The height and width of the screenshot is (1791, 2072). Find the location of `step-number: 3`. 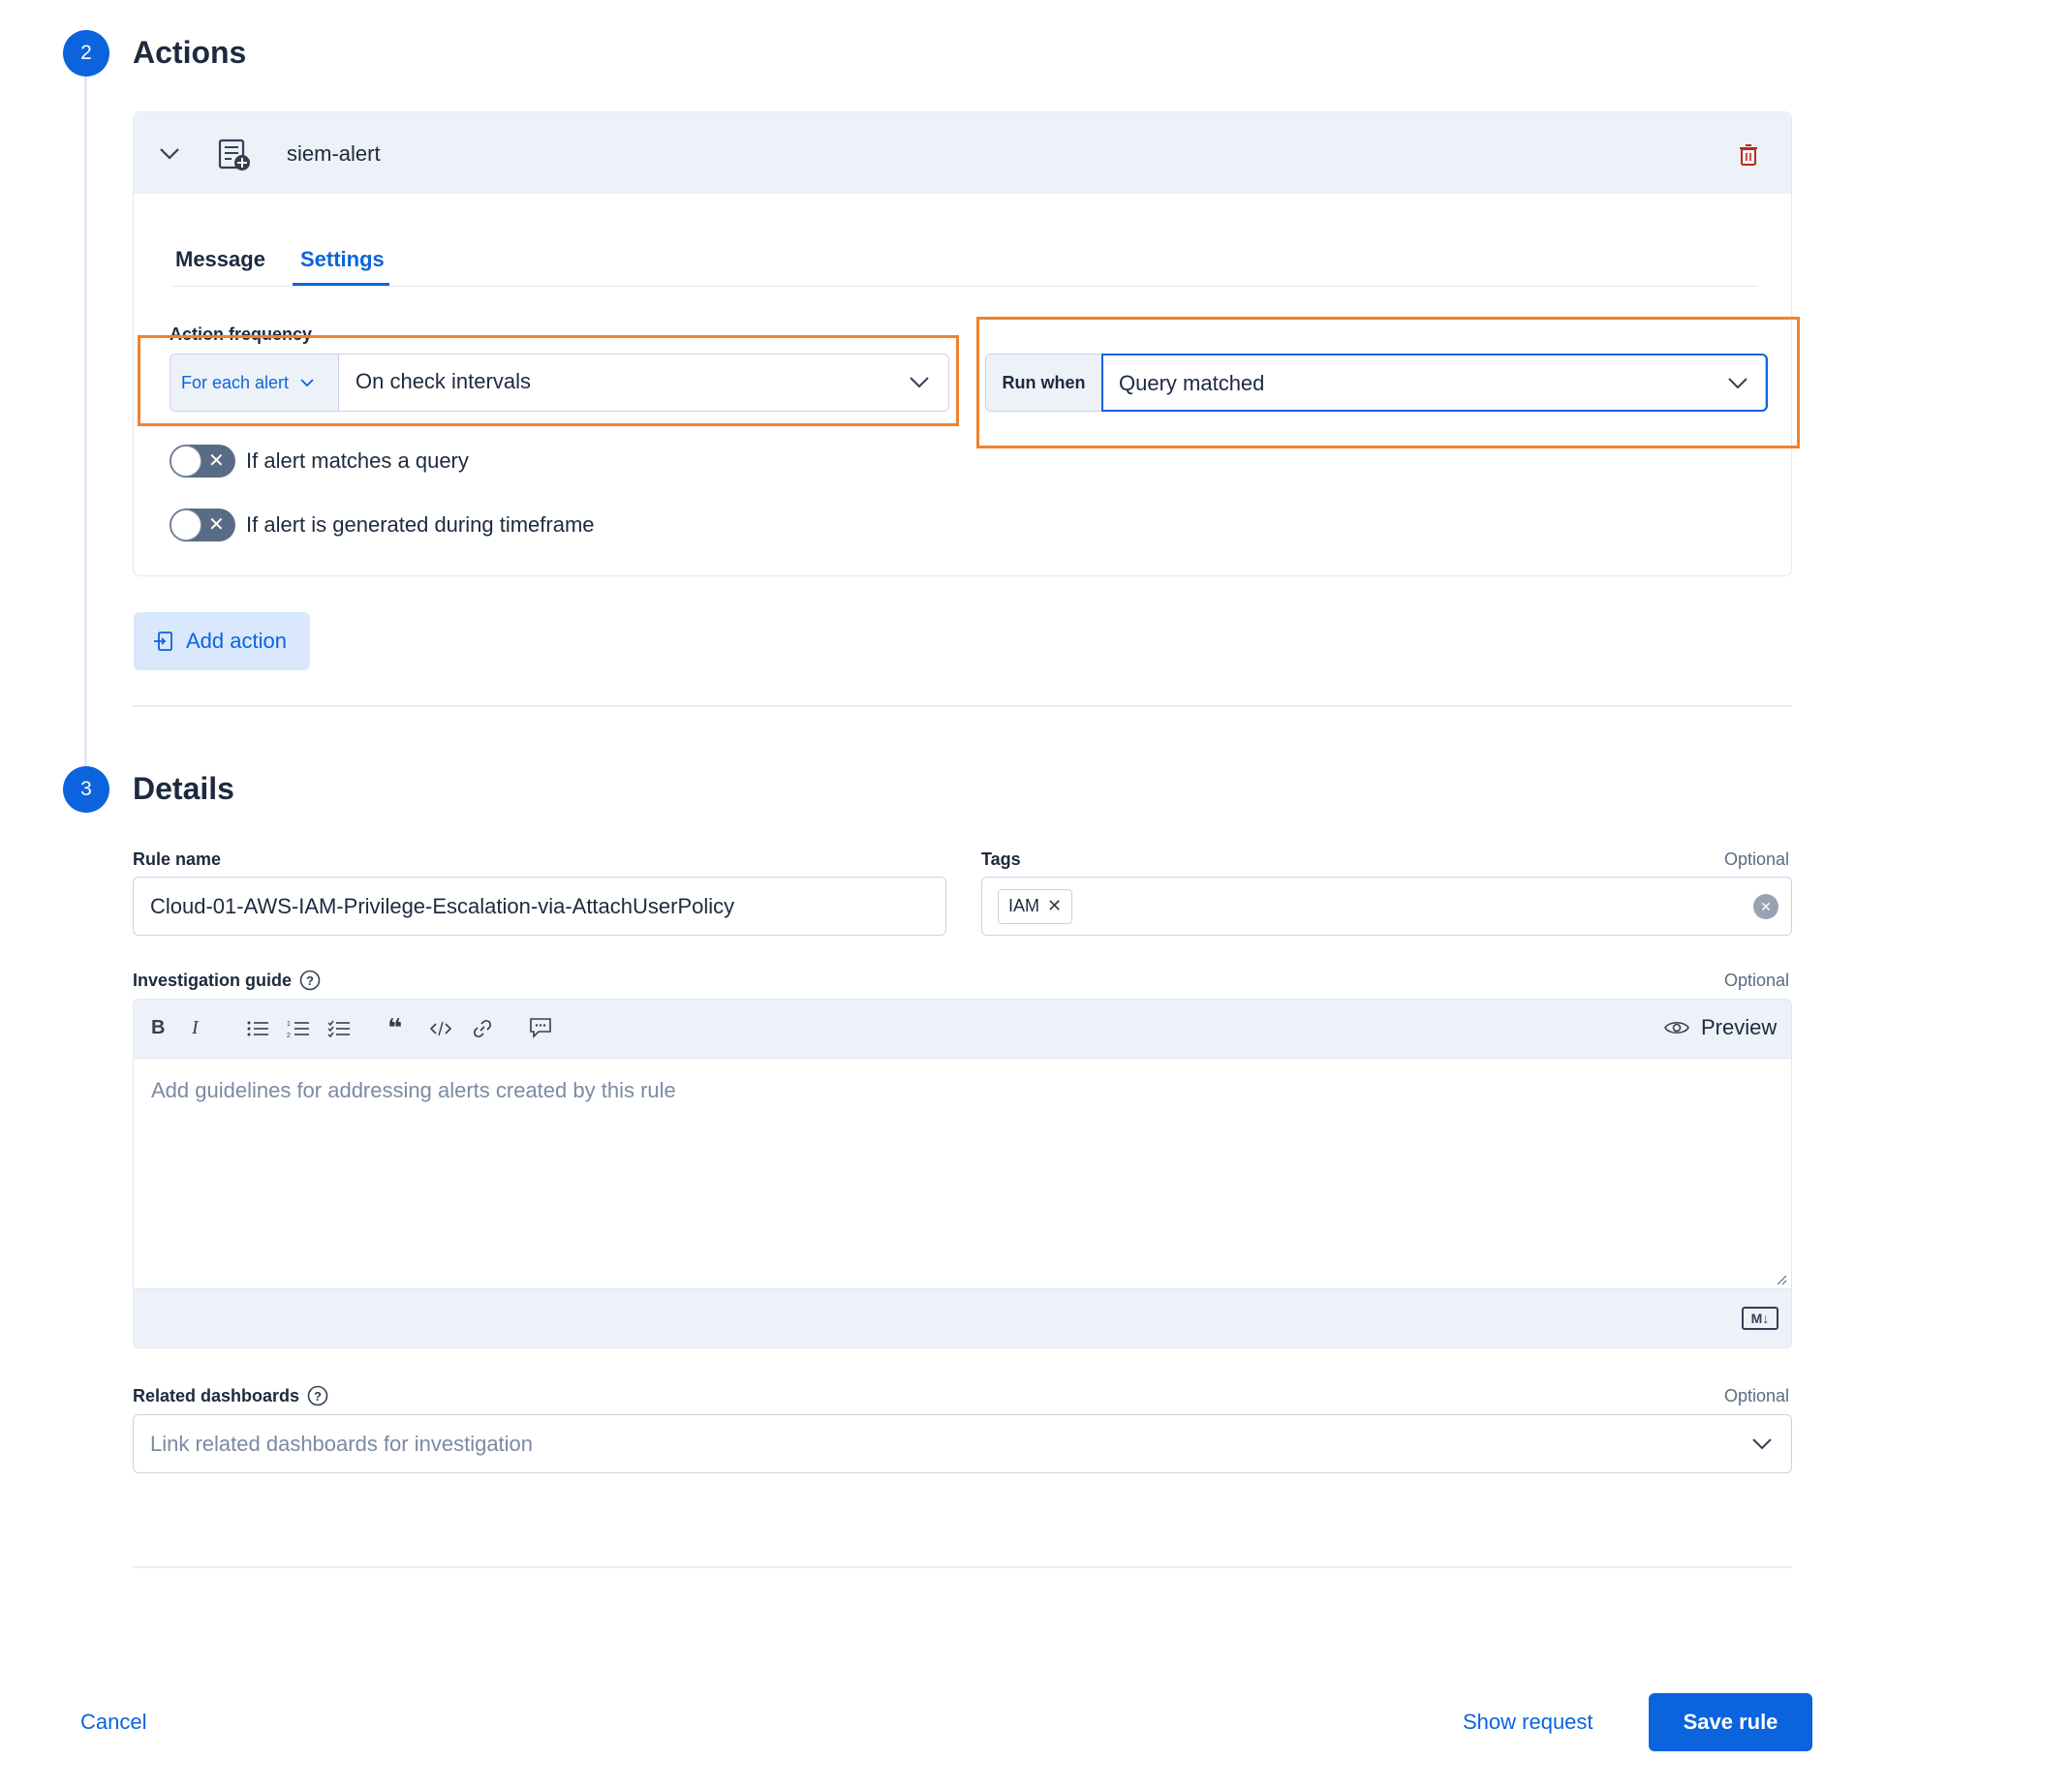

step-number: 3 is located at coordinates (86, 789).